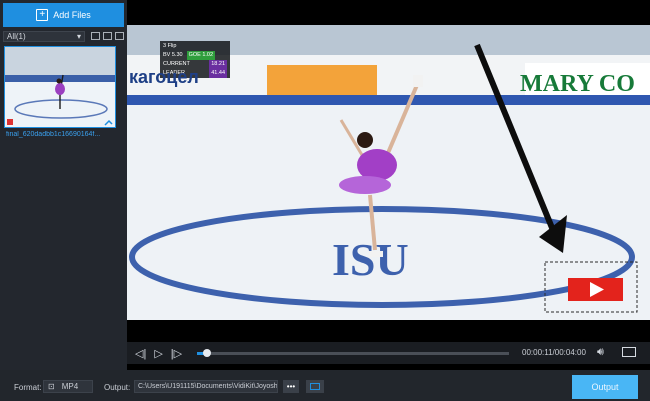 The height and width of the screenshot is (401, 650). What do you see at coordinates (42, 15) in the screenshot?
I see `plus-icon: +` at bounding box center [42, 15].